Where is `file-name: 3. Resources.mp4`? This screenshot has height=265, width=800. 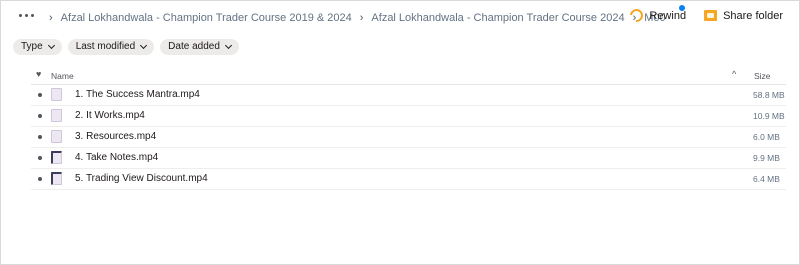
file-name: 3. Resources.mp4 is located at coordinates (115, 136).